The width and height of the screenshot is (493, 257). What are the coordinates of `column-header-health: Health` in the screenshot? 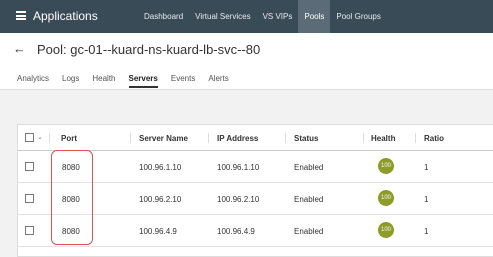 It's located at (383, 138).